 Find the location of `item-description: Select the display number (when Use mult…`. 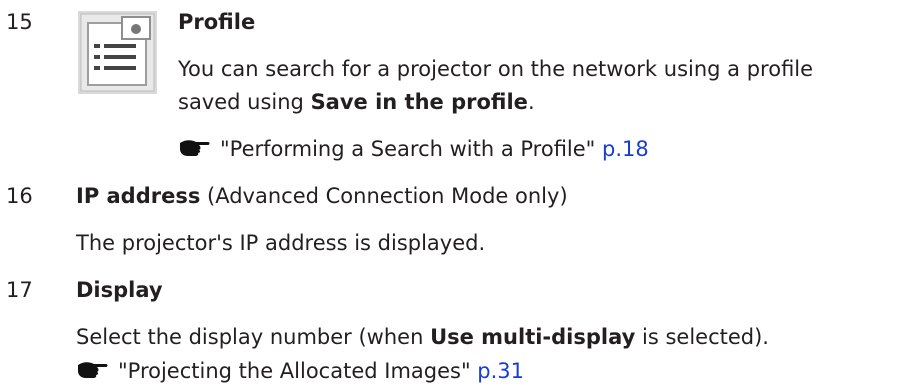

item-description: Select the display number (when Use mult… is located at coordinates (422, 337).